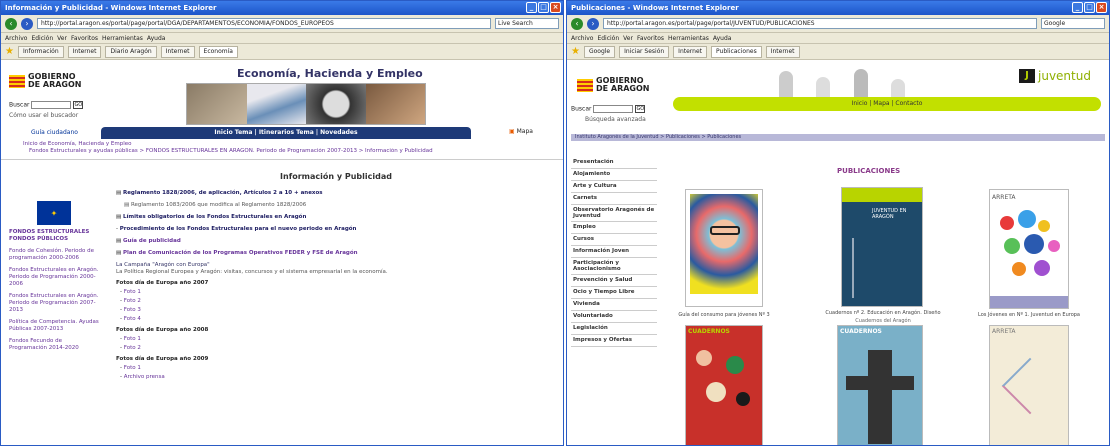 The height and width of the screenshot is (446, 1110). I want to click on nav-guide-link: Guía ciudadano, so click(54, 132).